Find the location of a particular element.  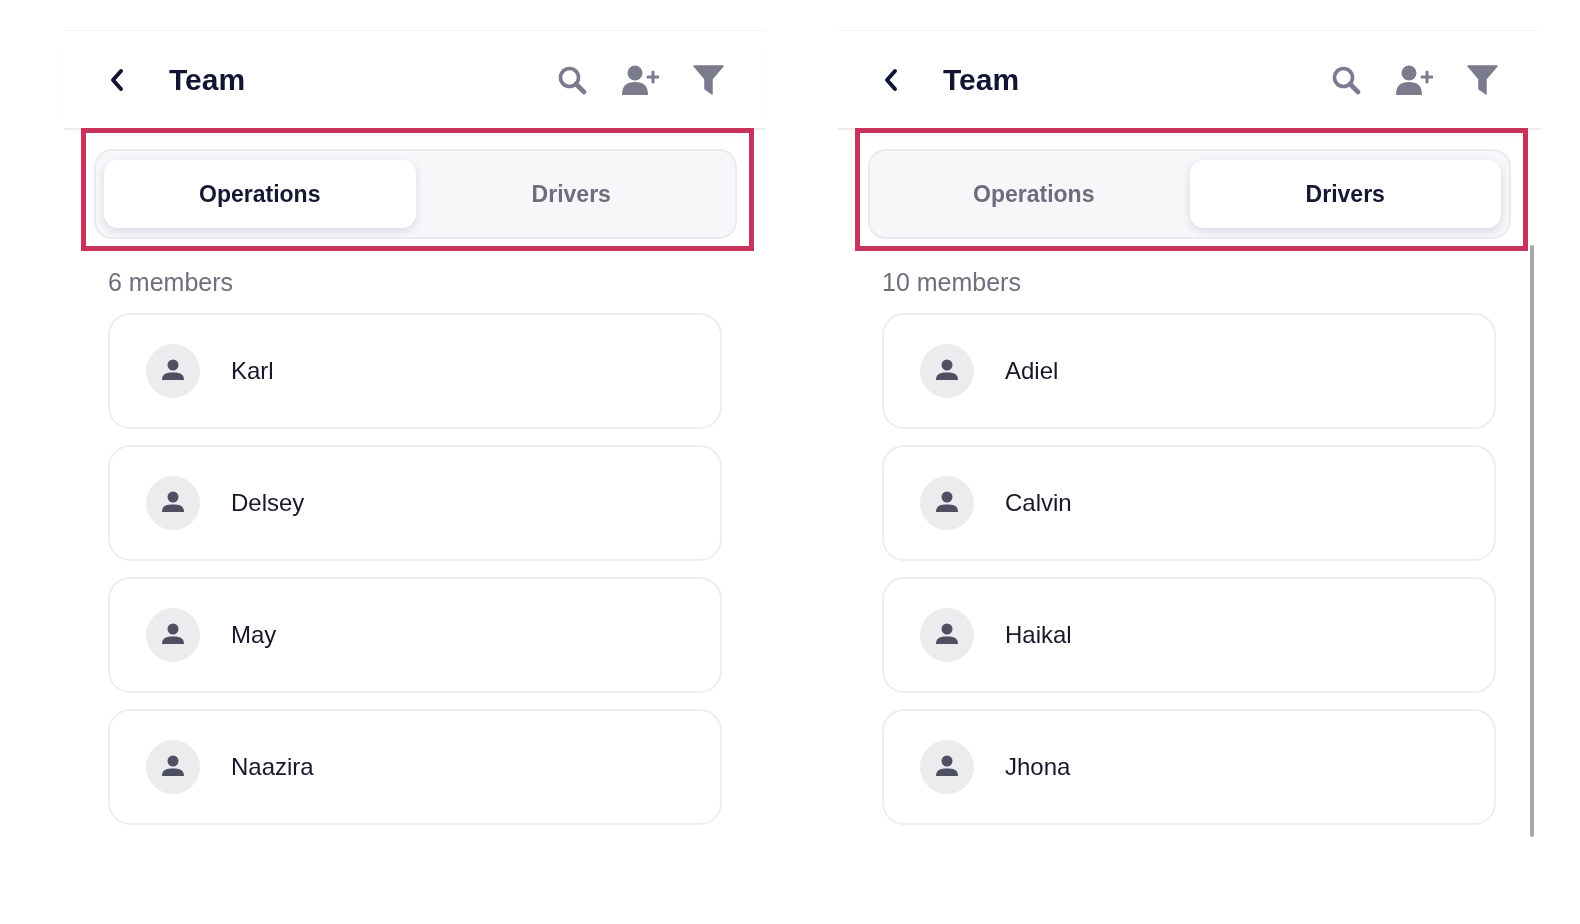

member-name: May is located at coordinates (254, 635).